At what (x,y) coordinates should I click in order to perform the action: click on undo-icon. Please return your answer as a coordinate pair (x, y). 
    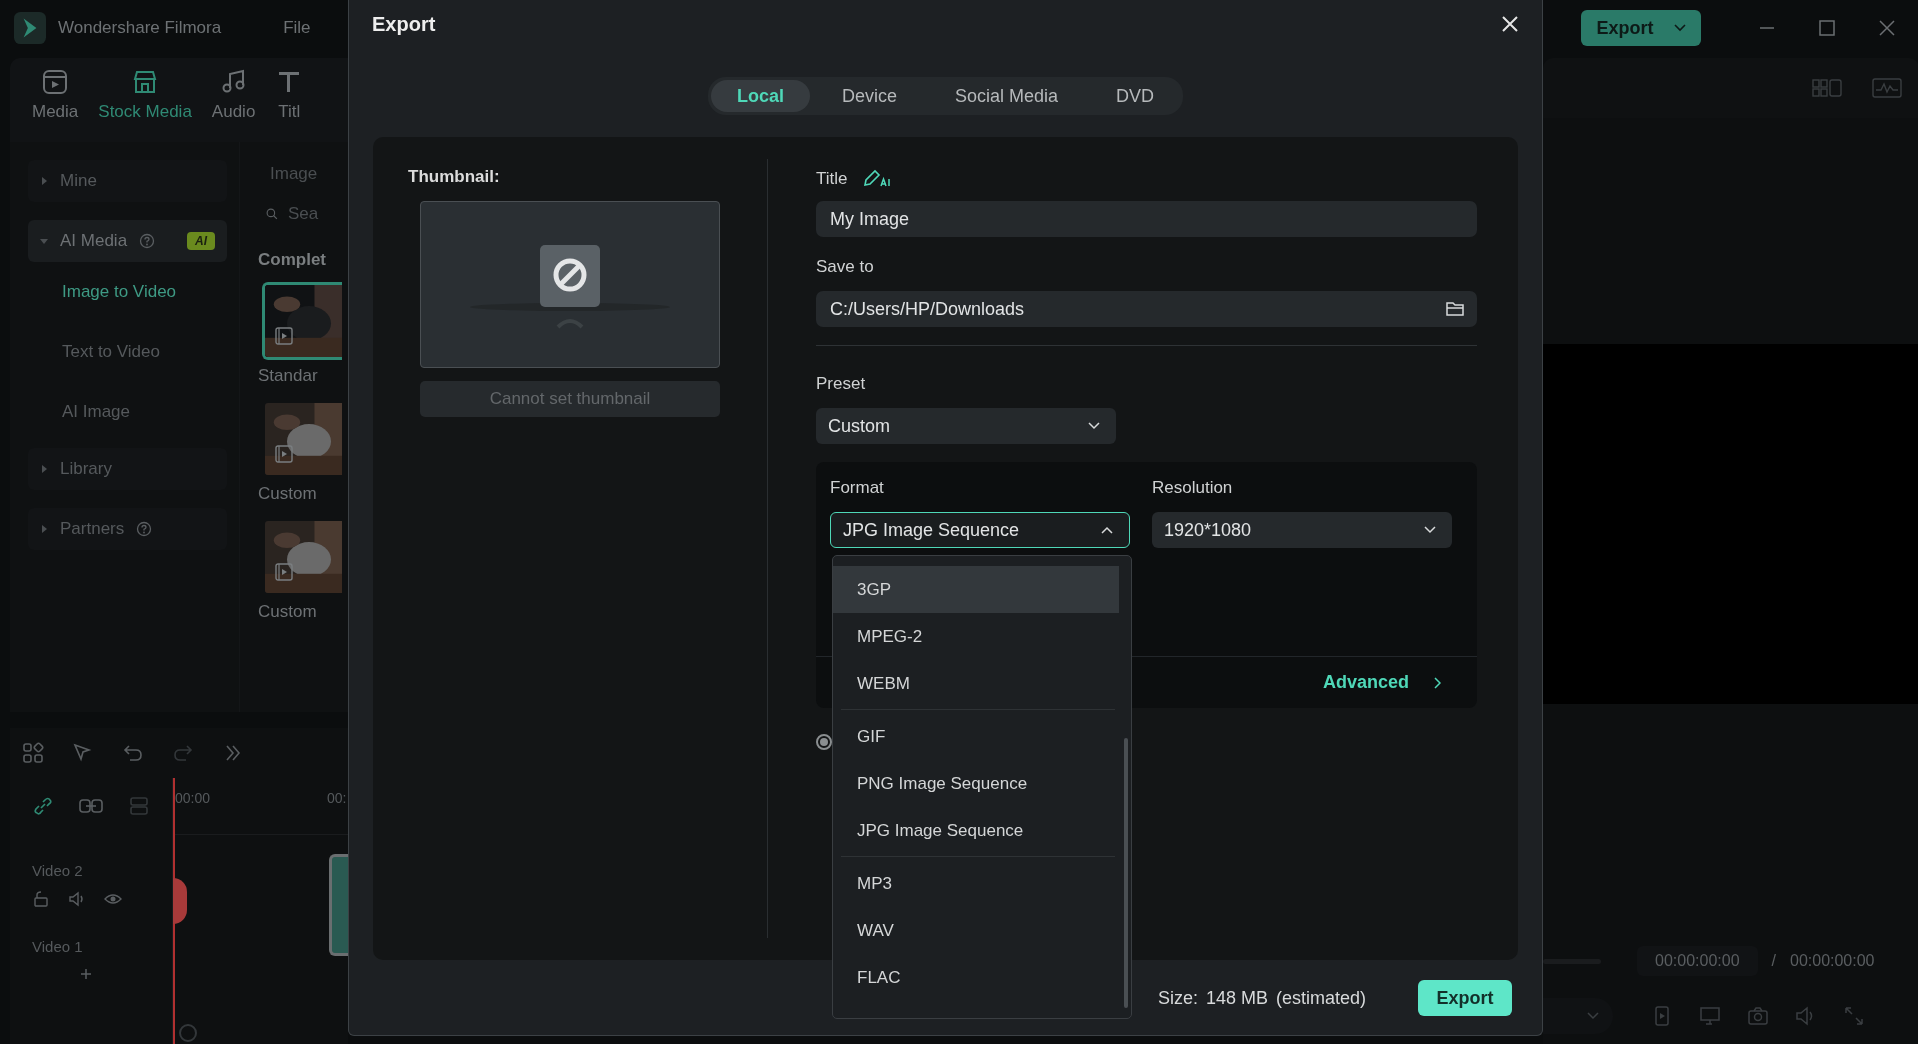
    Looking at the image, I should click on (133, 753).